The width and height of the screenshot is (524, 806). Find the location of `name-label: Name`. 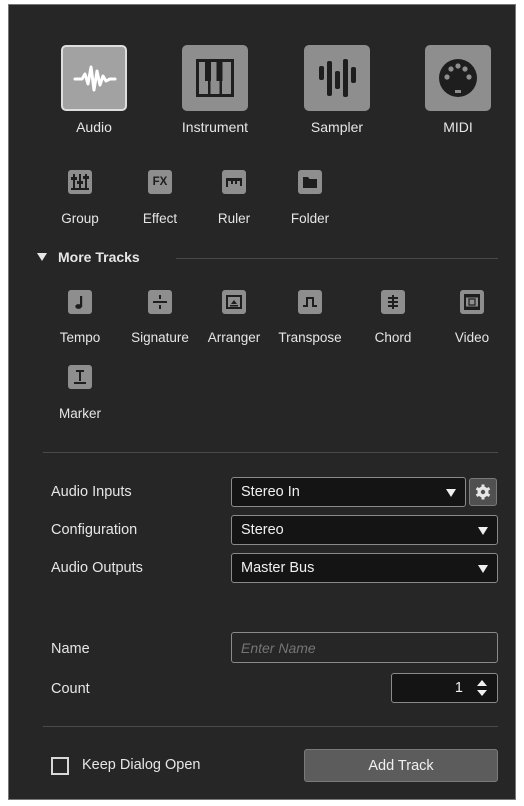

name-label: Name is located at coordinates (70, 649).